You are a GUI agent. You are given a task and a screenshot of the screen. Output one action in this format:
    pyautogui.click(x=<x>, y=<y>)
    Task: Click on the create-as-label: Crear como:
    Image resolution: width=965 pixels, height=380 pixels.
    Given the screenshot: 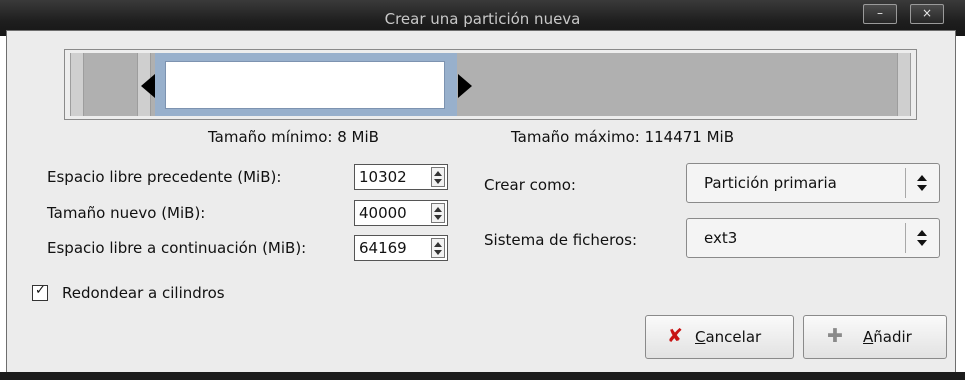 What is the action you would take?
    pyautogui.click(x=530, y=185)
    